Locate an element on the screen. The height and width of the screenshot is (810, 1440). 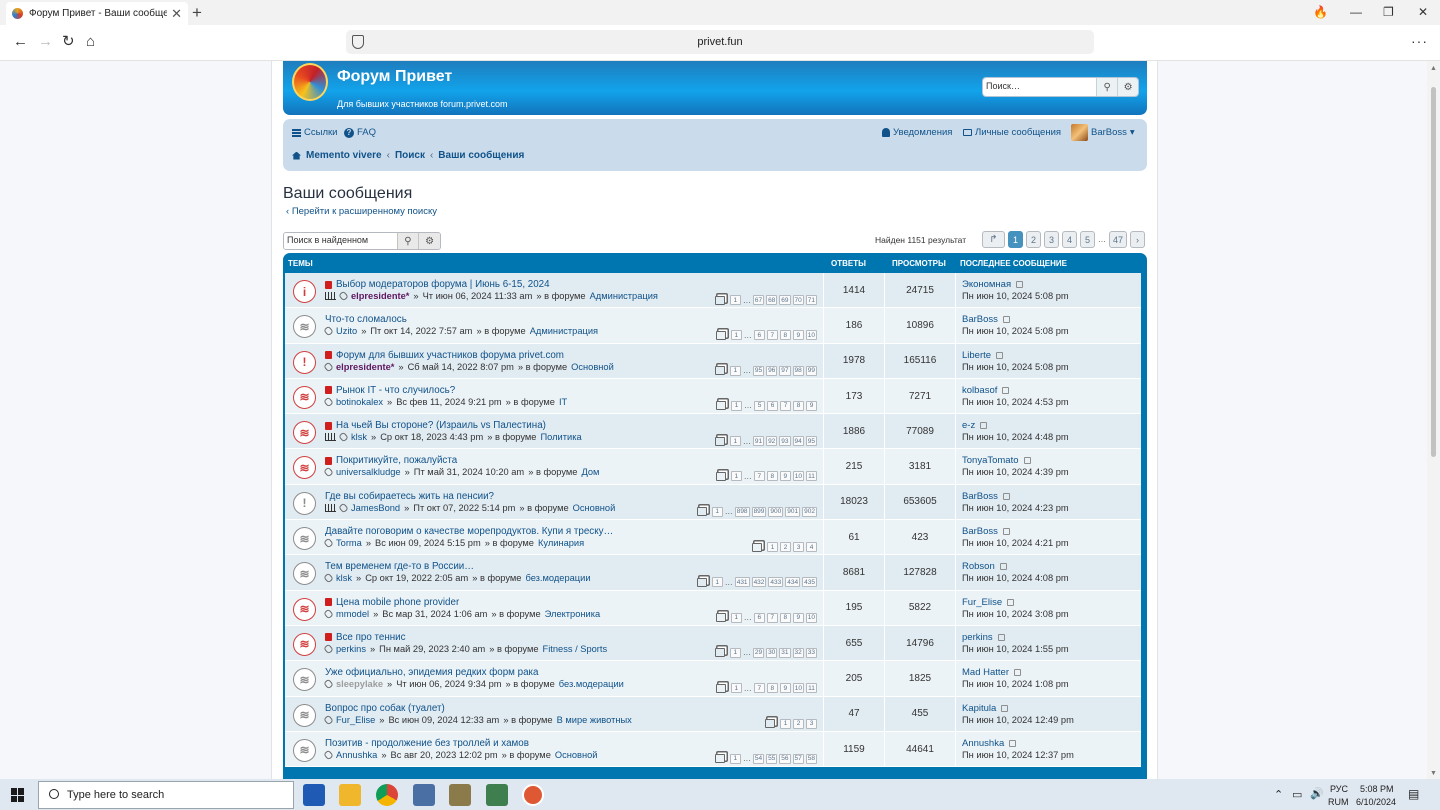
restore-icon: ❐ is located at coordinates (1388, 12).